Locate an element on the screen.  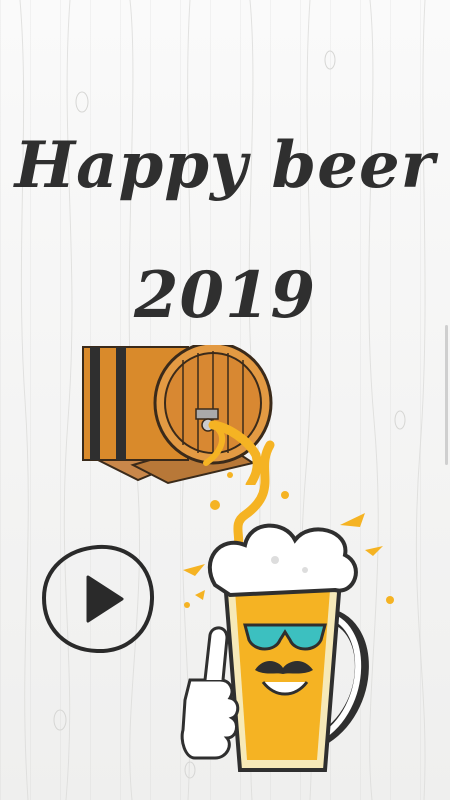
play-icon is located at coordinates (98, 599).